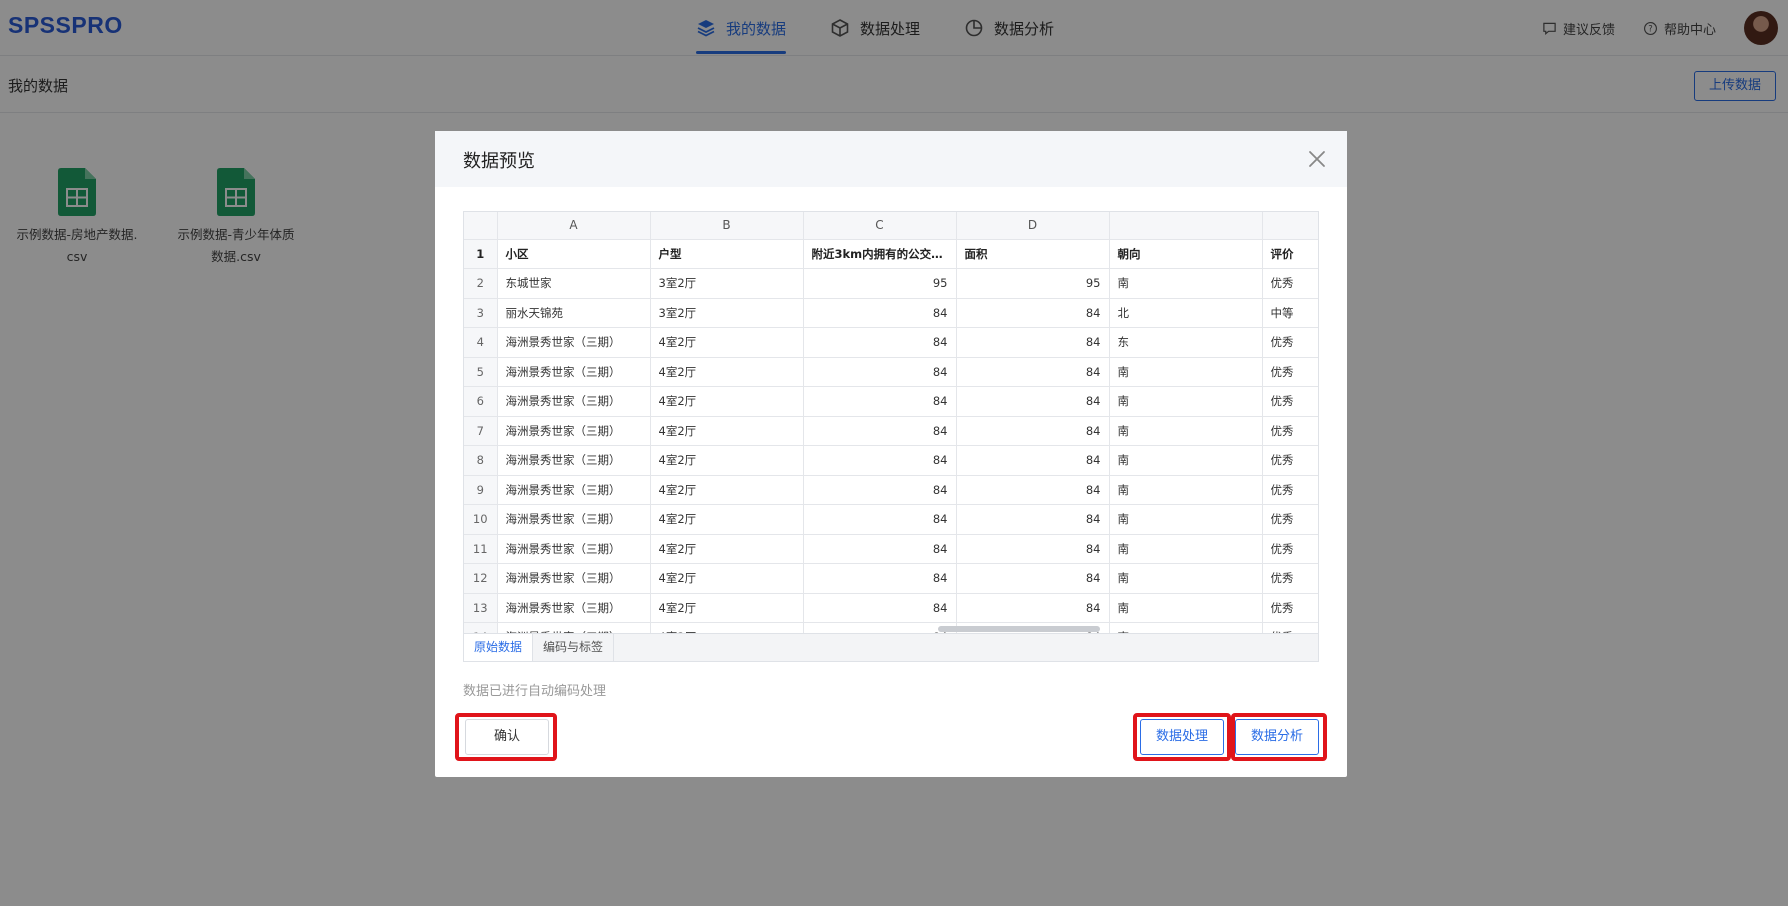 This screenshot has height=906, width=1788. I want to click on column-header: D, so click(1033, 226).